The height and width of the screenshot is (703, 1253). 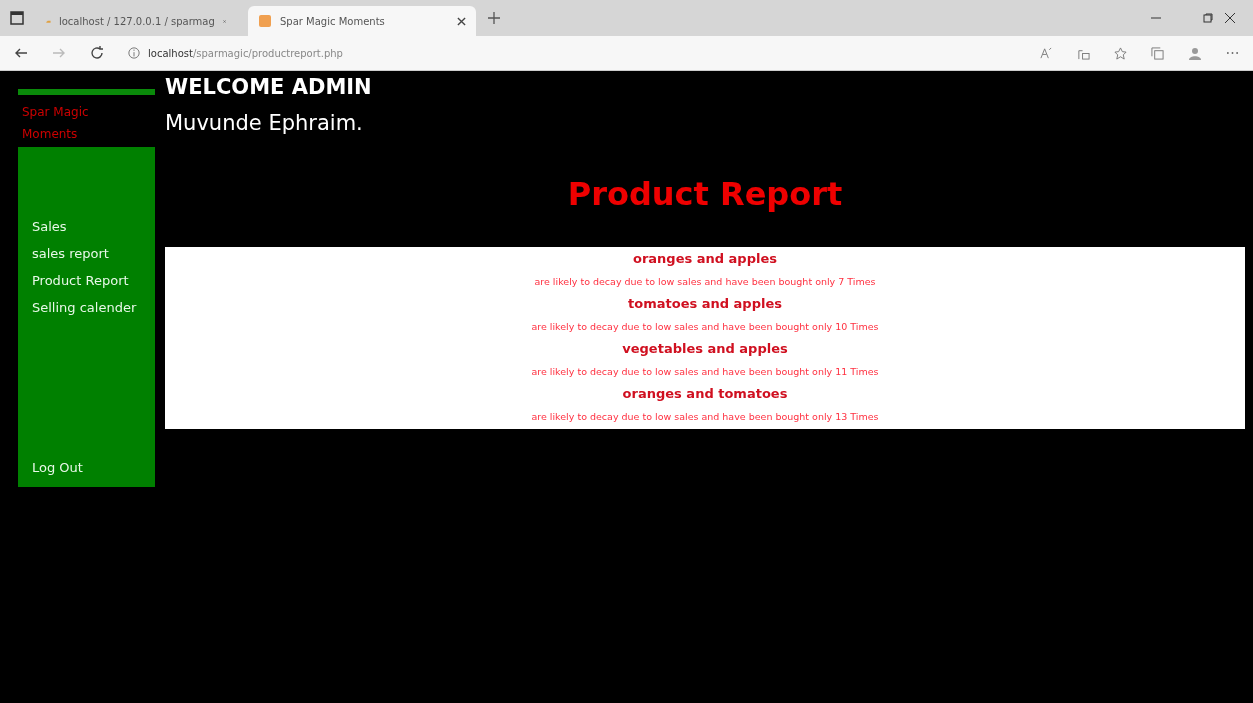 I want to click on browser-tab: localhost / 127.0.0.1 / sparmag, so click(x=136, y=21).